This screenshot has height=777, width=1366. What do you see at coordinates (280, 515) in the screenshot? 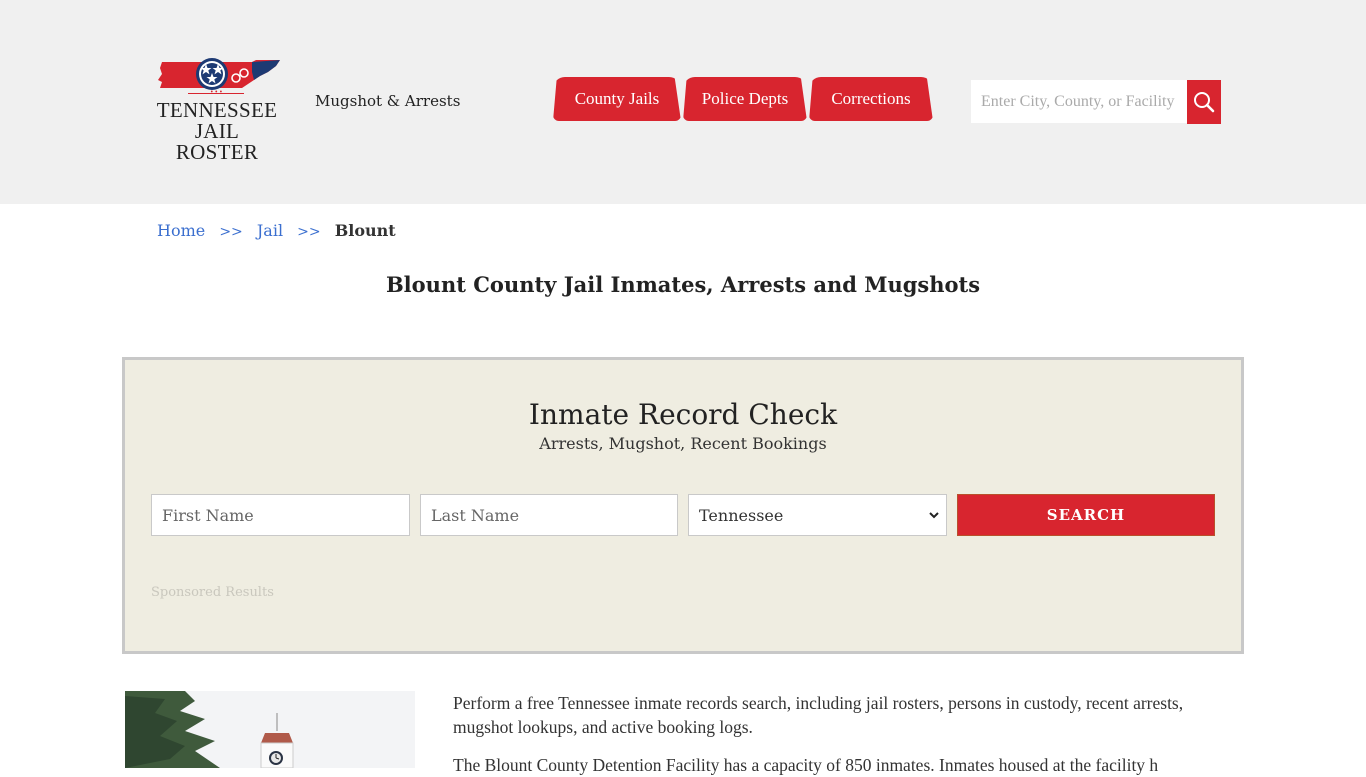
I see `first-name-input` at bounding box center [280, 515].